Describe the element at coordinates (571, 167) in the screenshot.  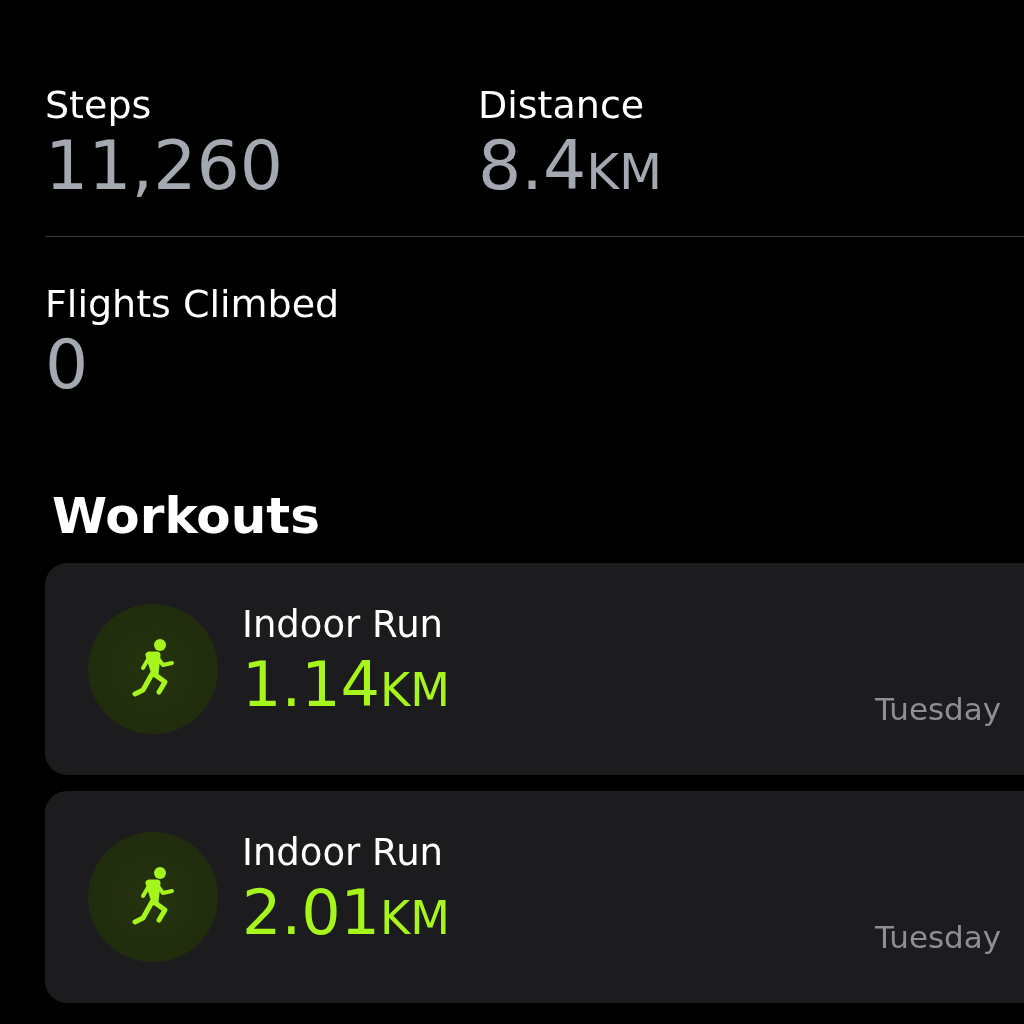
I see `metric-value: 8.4KM` at that location.